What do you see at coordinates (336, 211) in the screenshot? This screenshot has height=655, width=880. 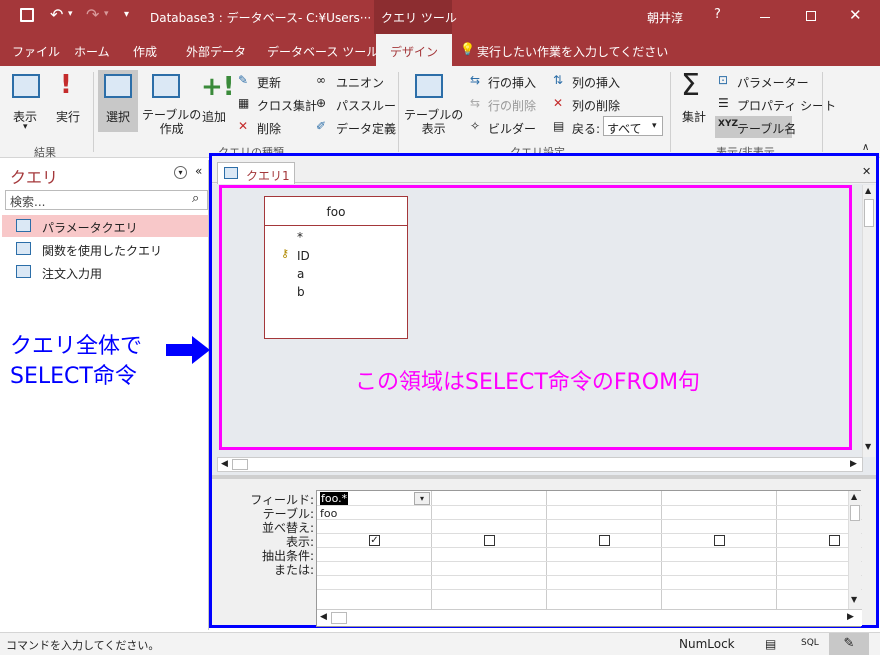 I see `table-header: foo` at bounding box center [336, 211].